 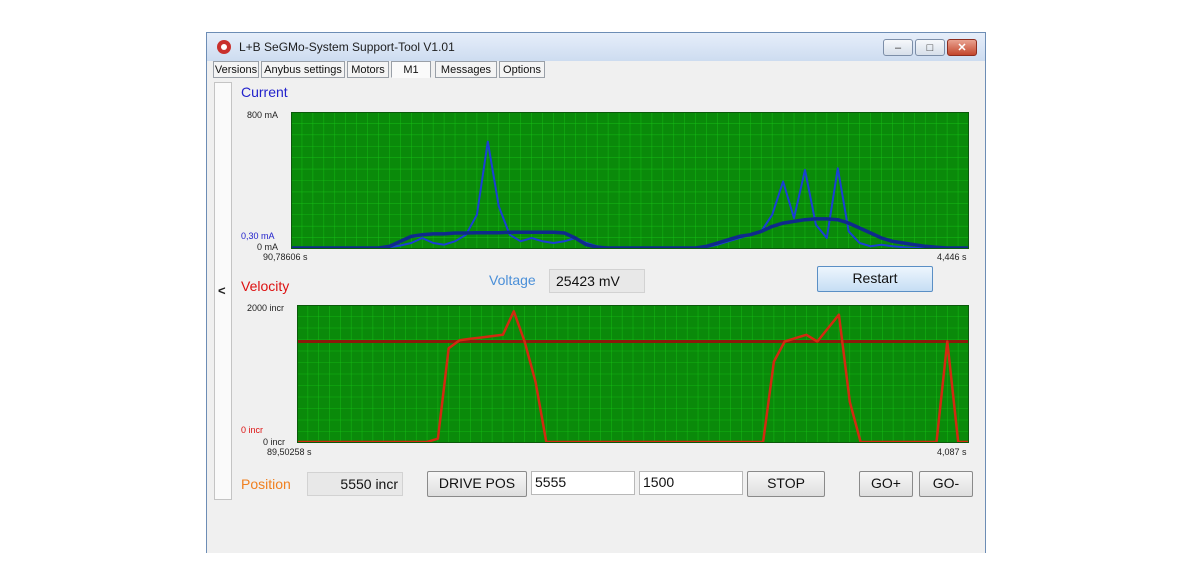 What do you see at coordinates (258, 236) in the screenshot?
I see `current-y-marker-label: 0,30 mA` at bounding box center [258, 236].